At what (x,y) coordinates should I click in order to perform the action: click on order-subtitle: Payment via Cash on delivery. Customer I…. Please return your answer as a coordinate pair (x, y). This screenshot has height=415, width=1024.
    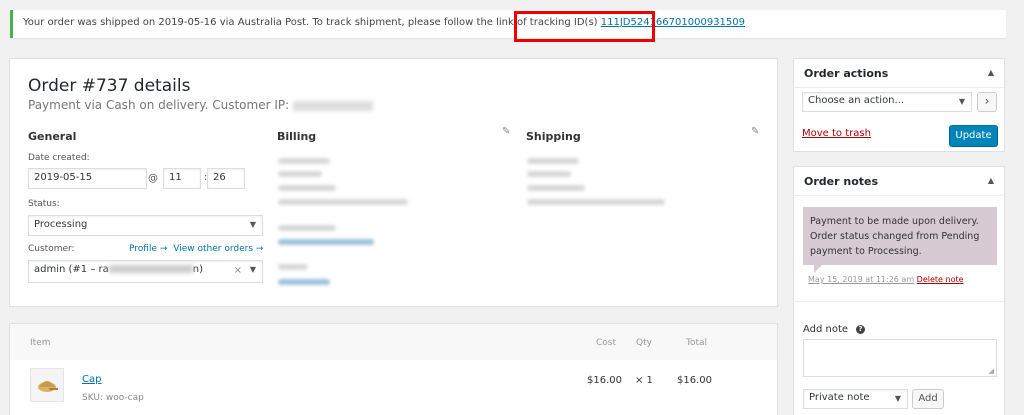
    Looking at the image, I should click on (201, 105).